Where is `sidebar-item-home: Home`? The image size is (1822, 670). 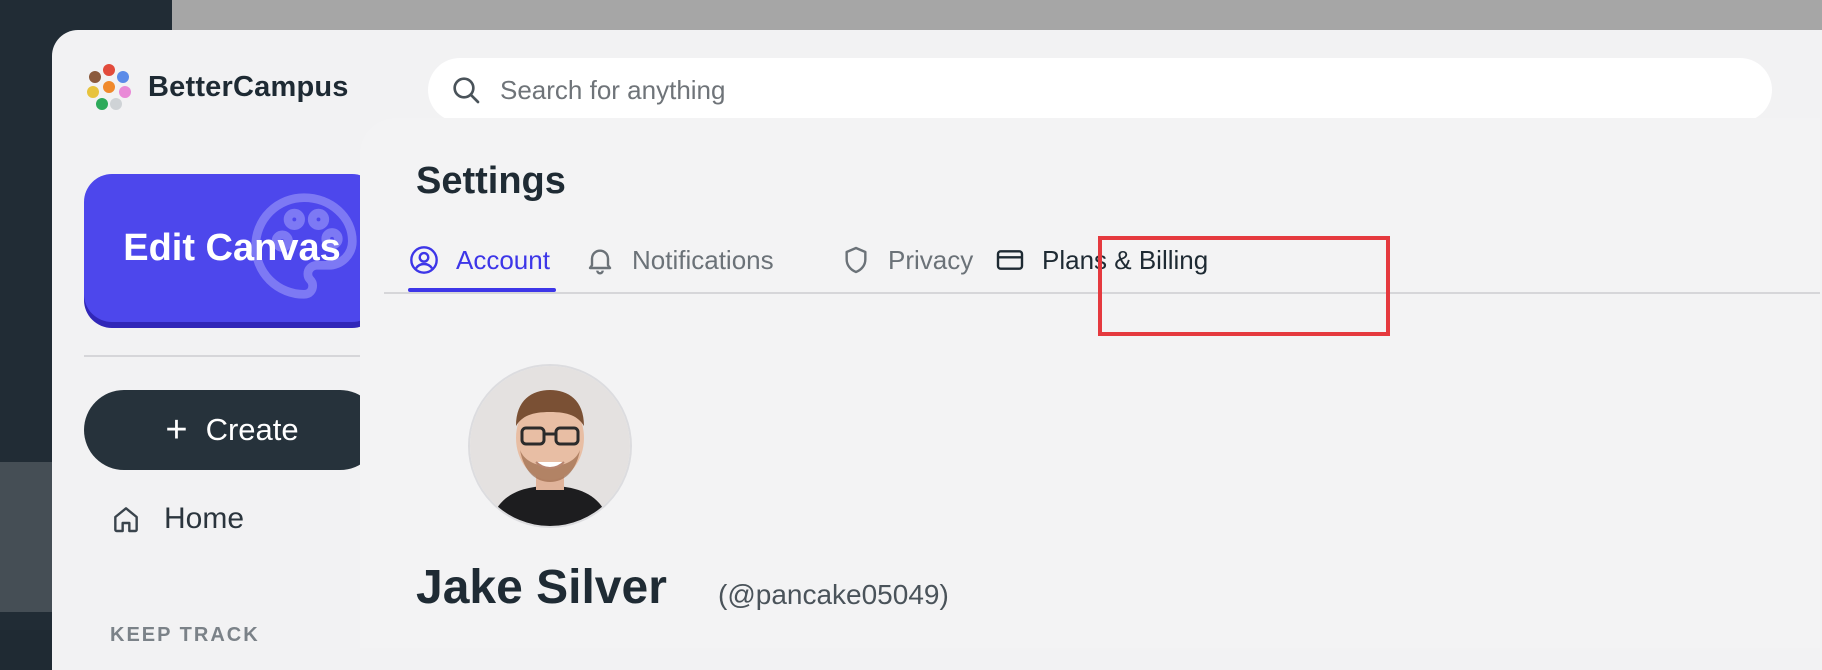 sidebar-item-home: Home is located at coordinates (177, 519).